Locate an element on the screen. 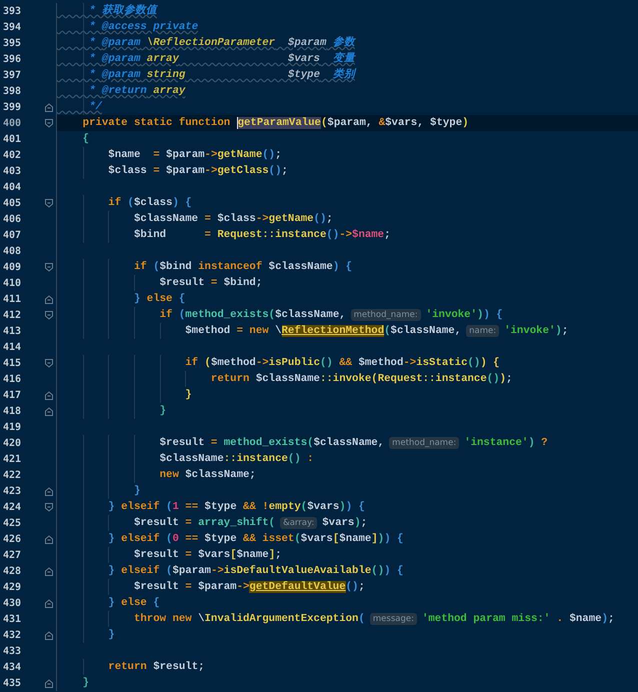 The width and height of the screenshot is (638, 692). code-text: } elseif ($param->isDefaultValueAvailable()) { is located at coordinates (255, 571).